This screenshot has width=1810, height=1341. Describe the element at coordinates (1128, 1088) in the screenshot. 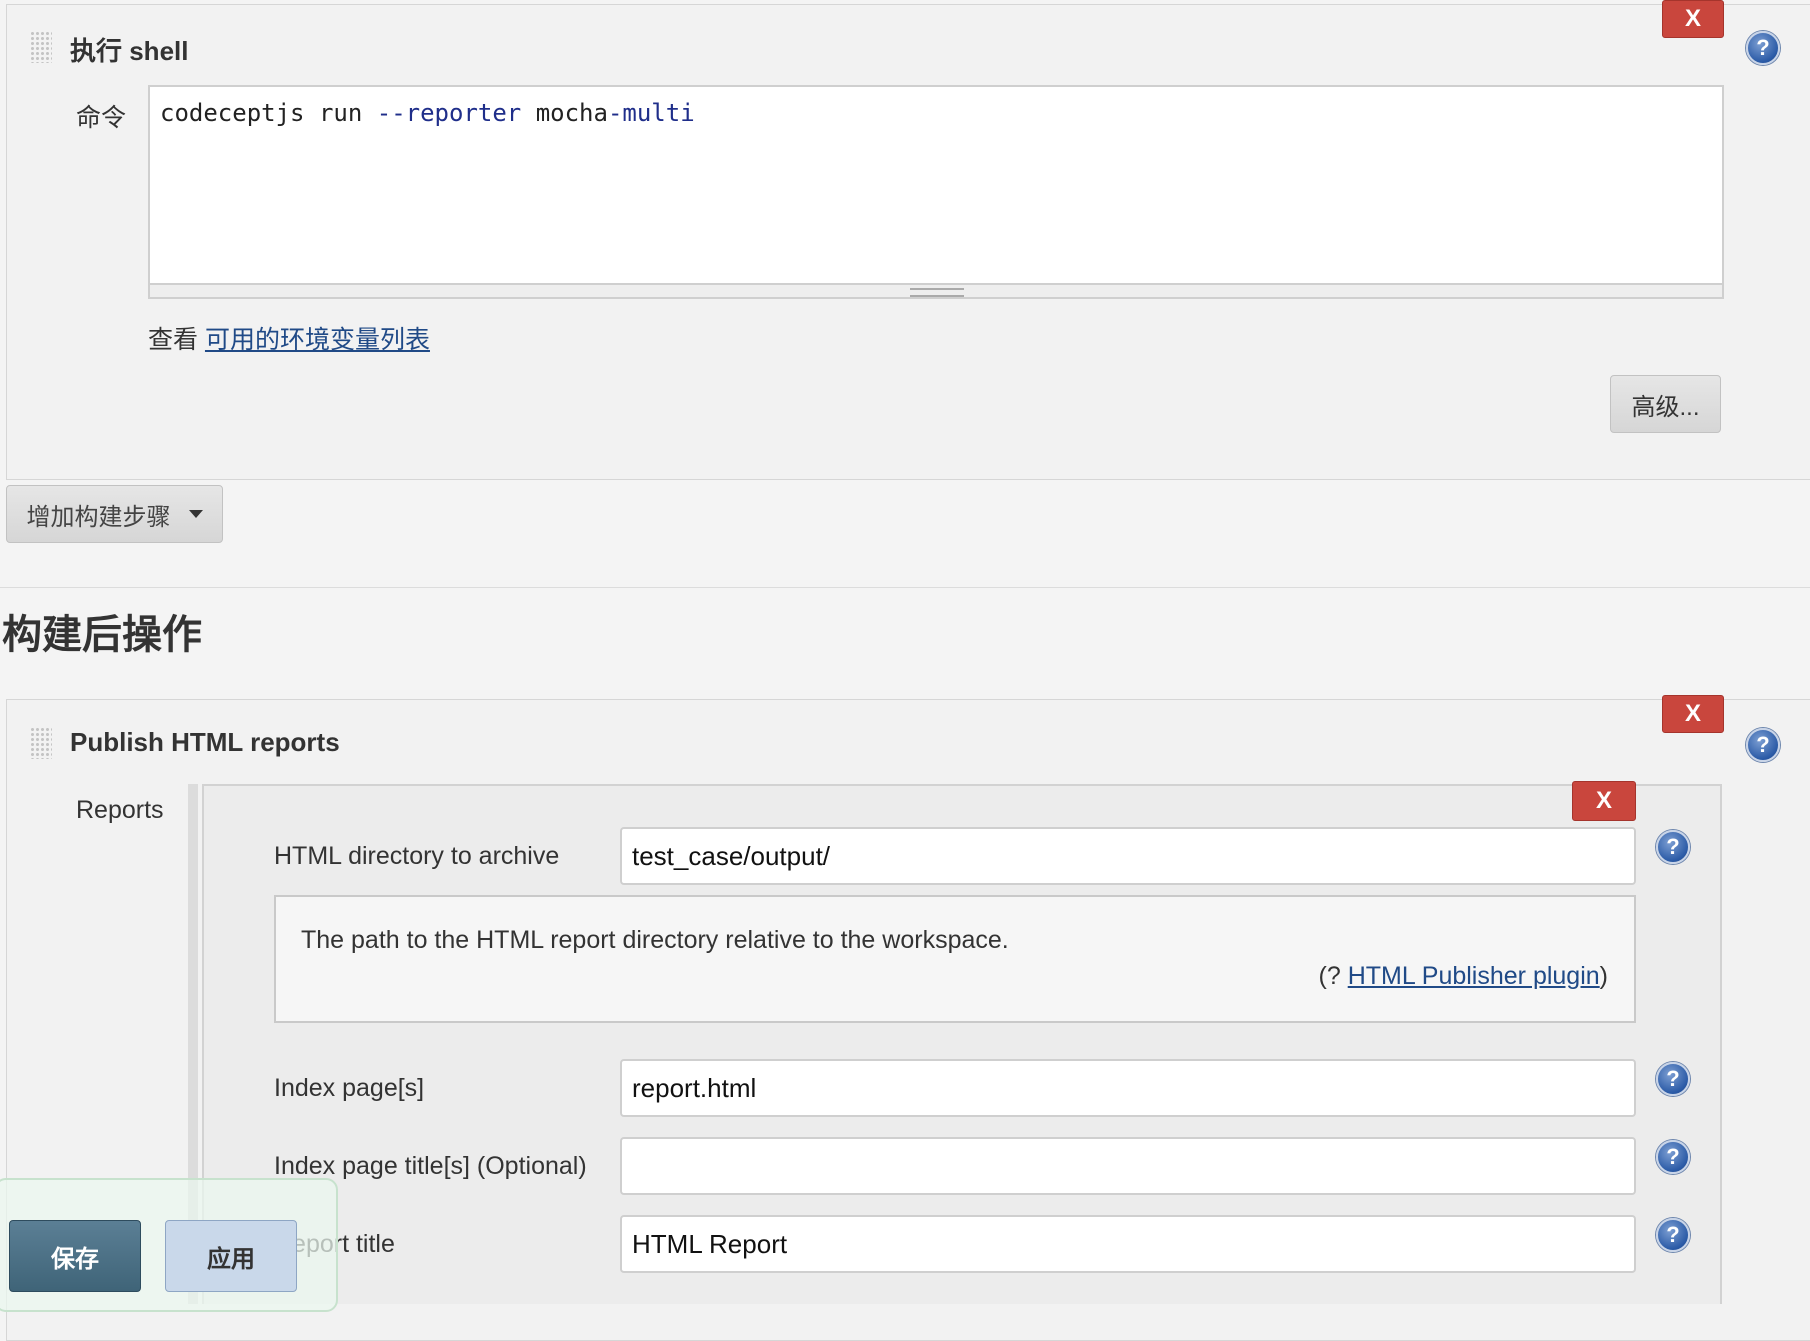

I see `index-pages-input: report.html` at that location.